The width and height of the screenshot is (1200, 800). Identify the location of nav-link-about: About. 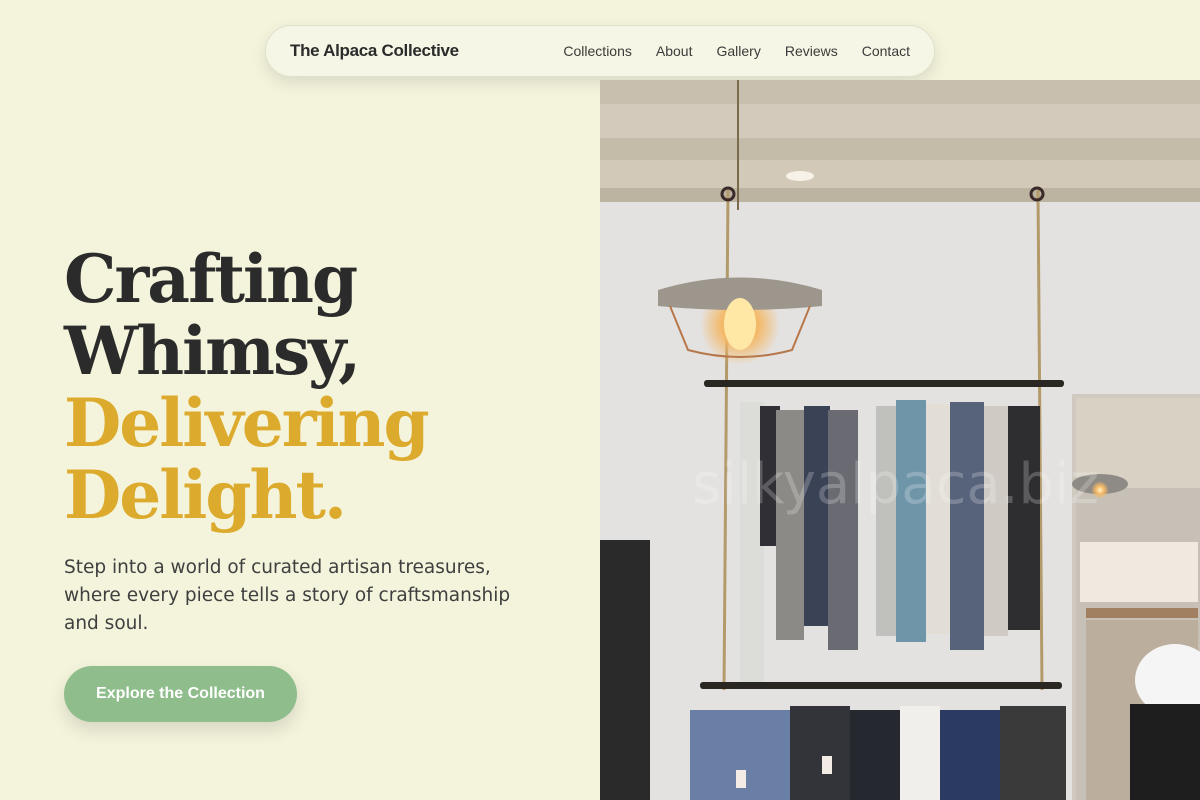
(674, 51).